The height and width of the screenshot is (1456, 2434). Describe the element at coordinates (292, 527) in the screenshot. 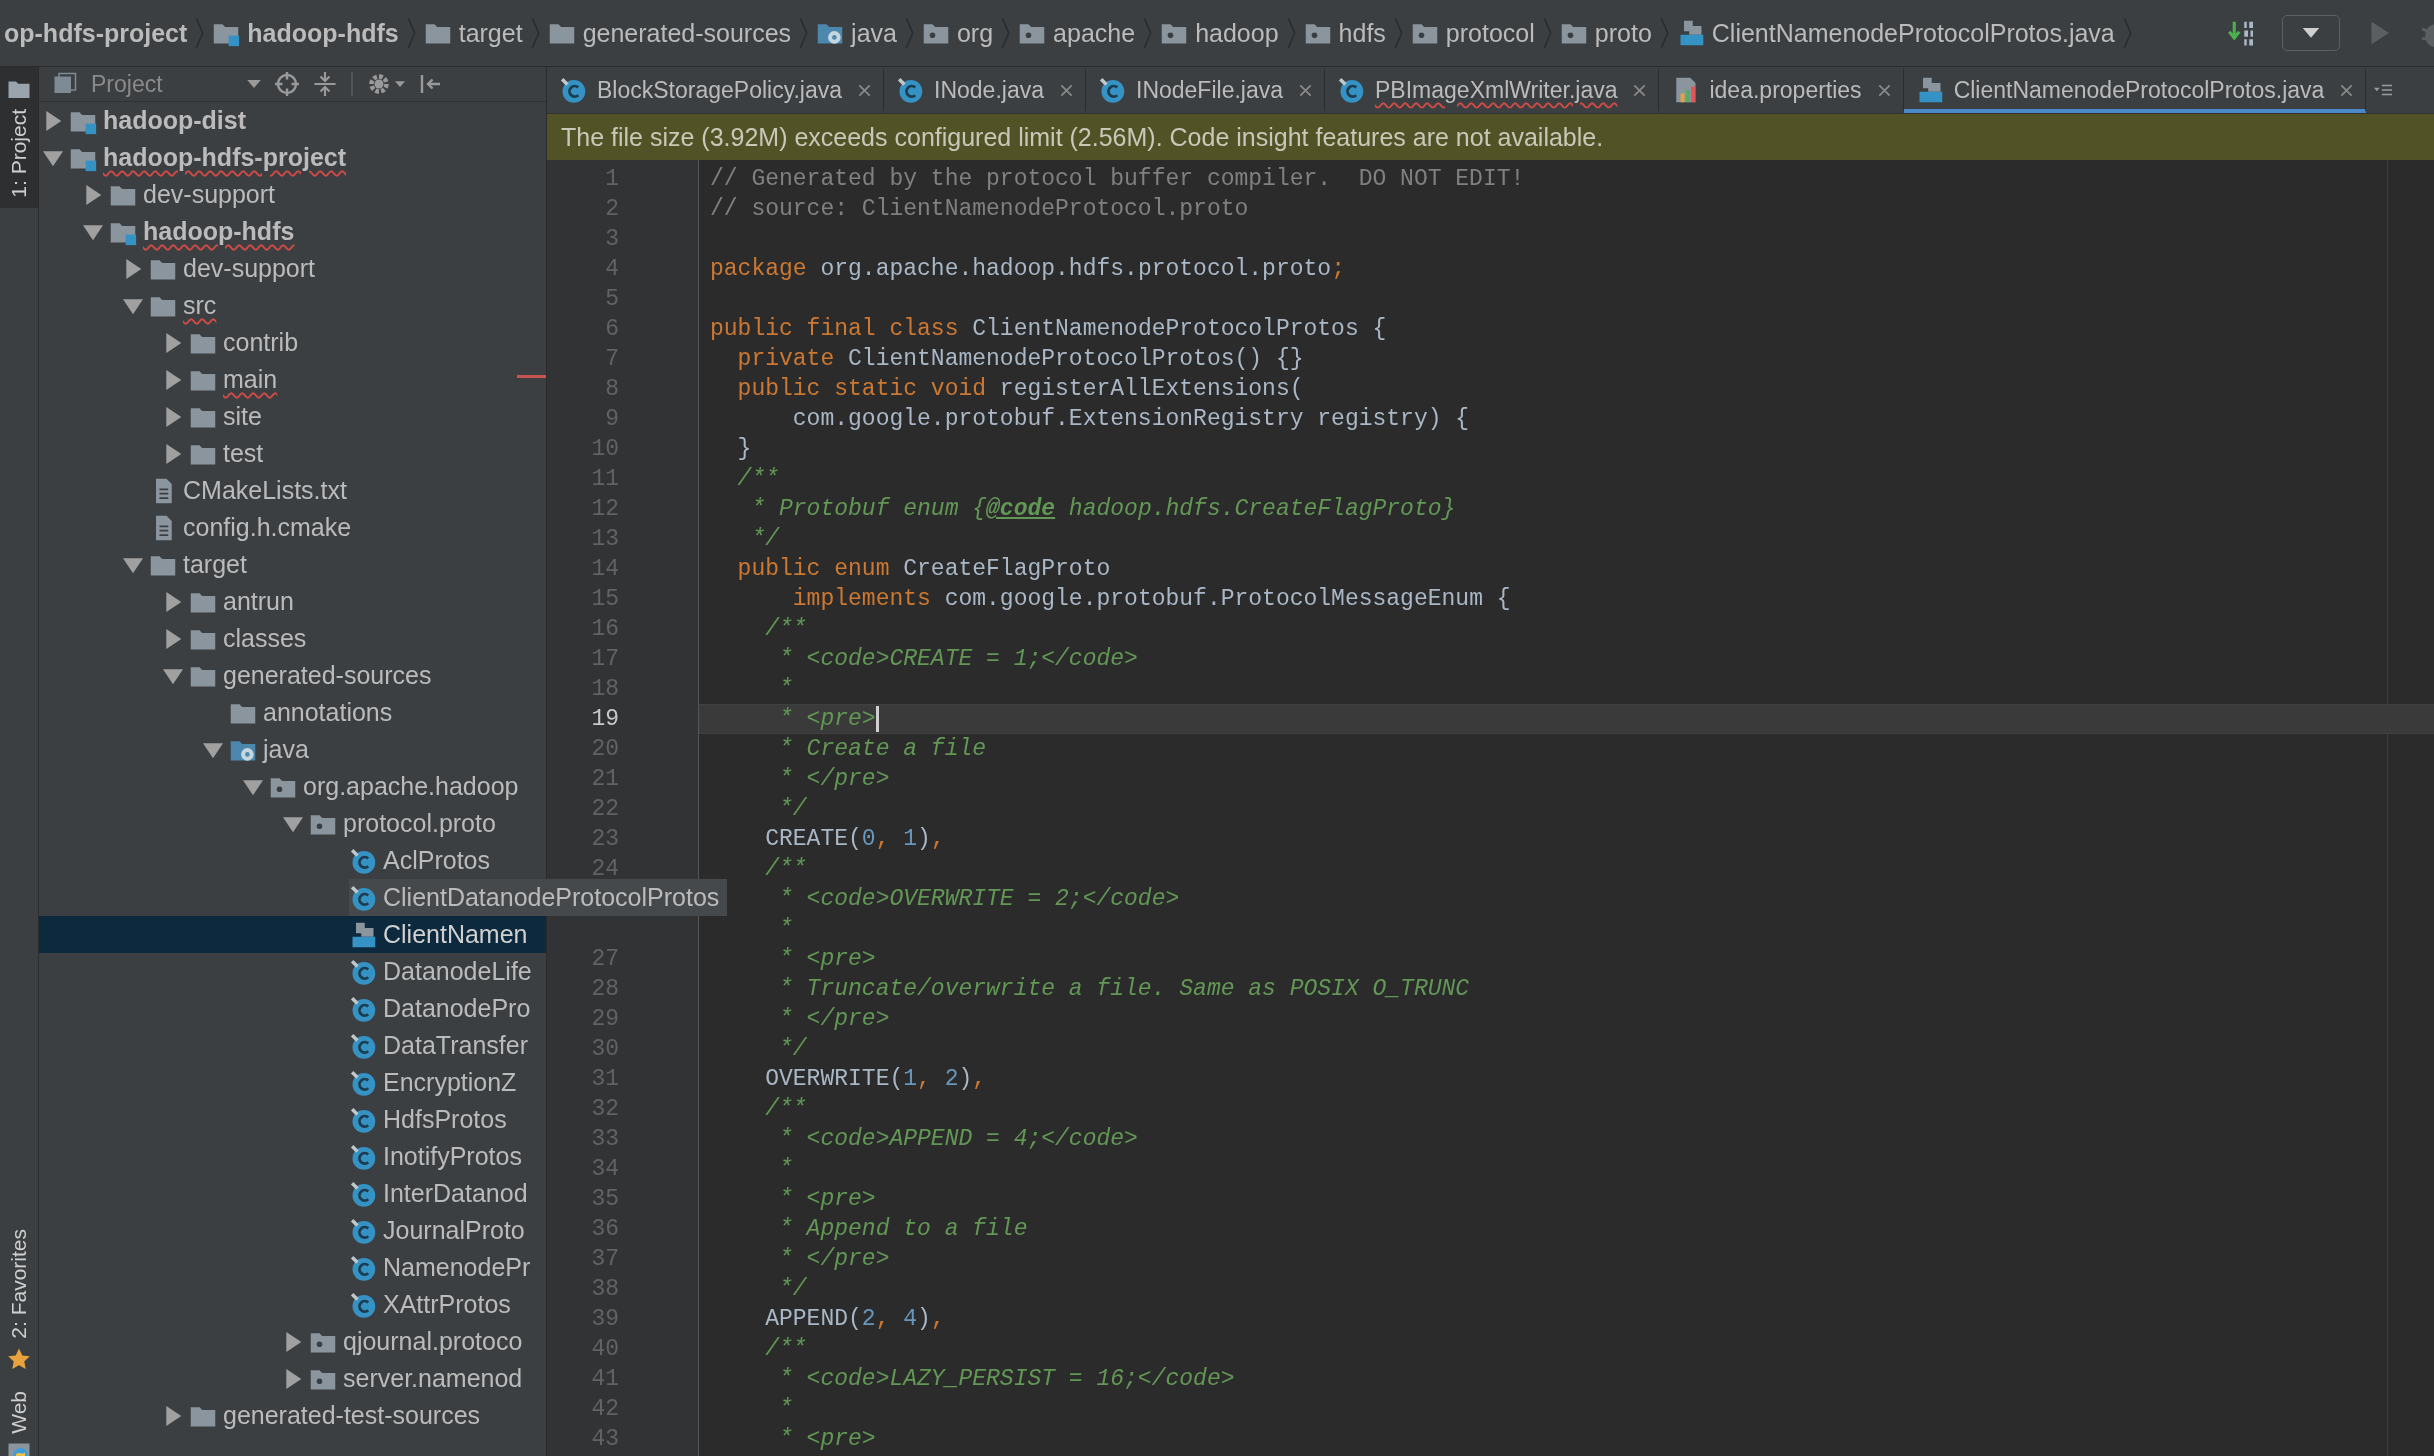

I see `tree-item: config.h.cmake` at that location.